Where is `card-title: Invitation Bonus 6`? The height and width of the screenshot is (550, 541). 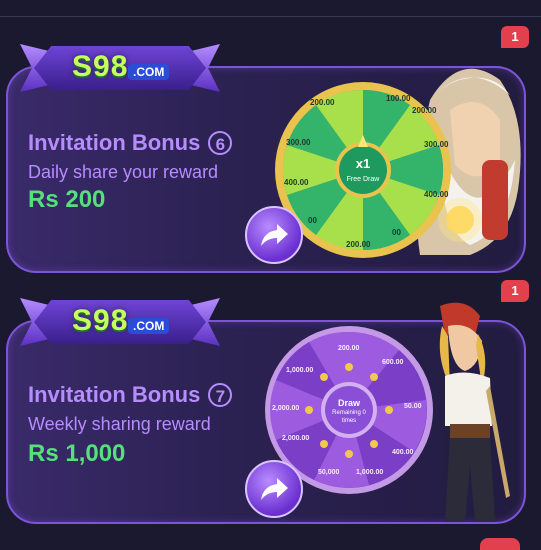
card-title: Invitation Bonus 6 is located at coordinates (130, 143).